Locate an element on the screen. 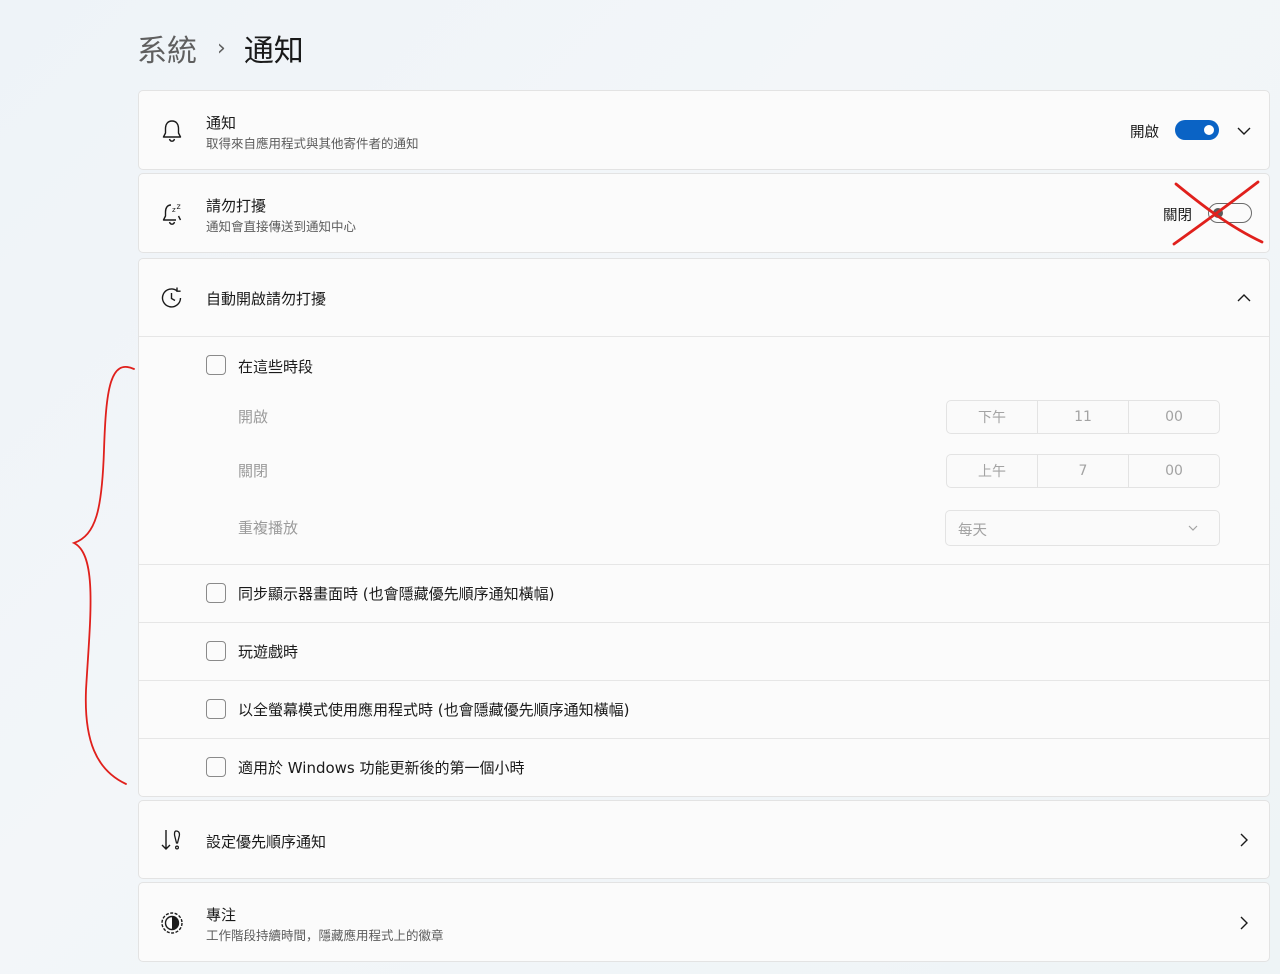 Image resolution: width=1280 pixels, height=974 pixels. focus-icon is located at coordinates (172, 923).